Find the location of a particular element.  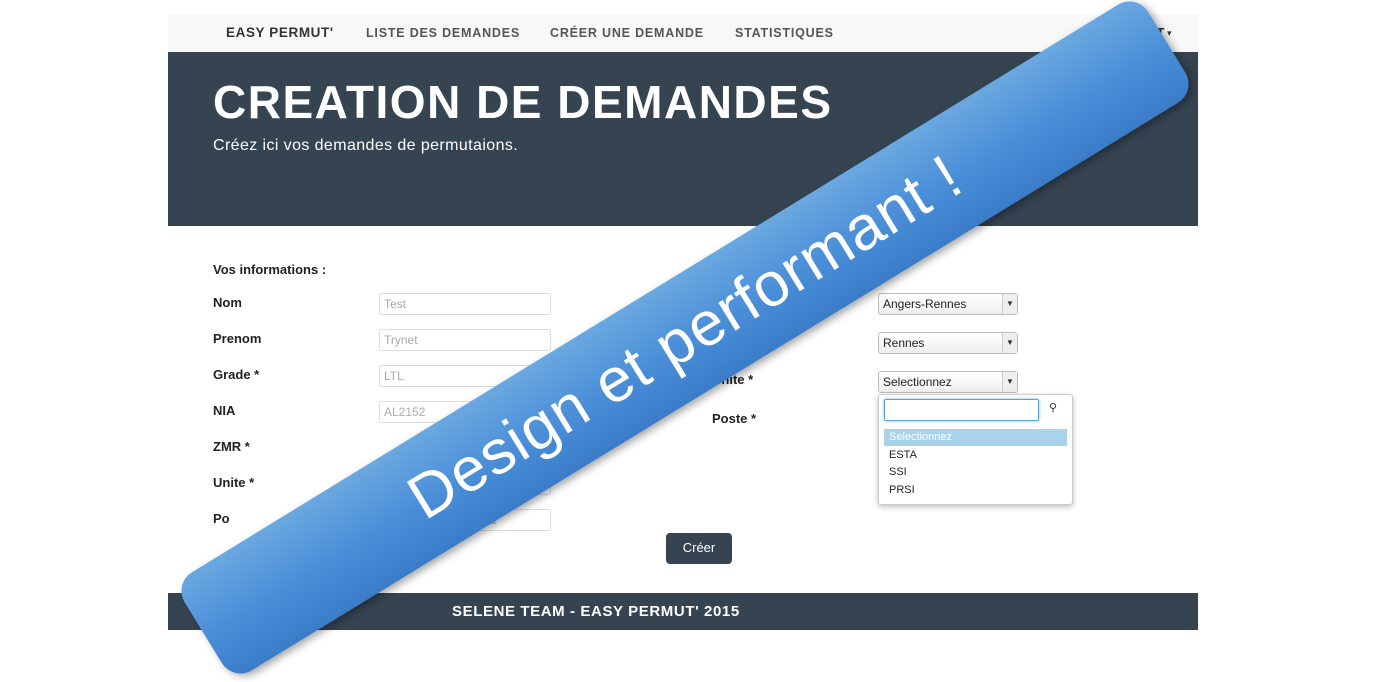

unite-select-value: Selectionnez is located at coordinates (917, 382).